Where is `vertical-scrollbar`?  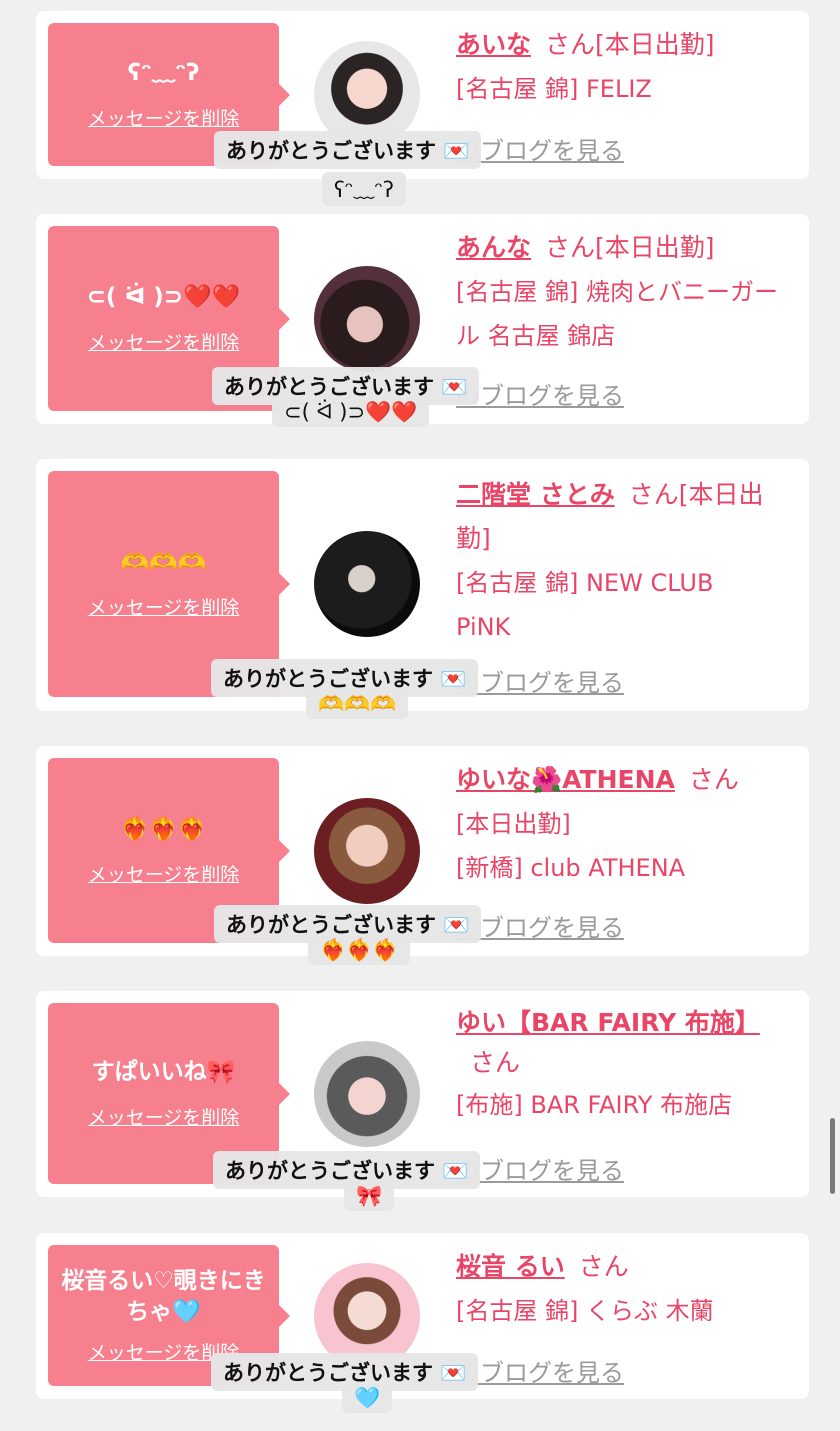
vertical-scrollbar is located at coordinates (832, 1156).